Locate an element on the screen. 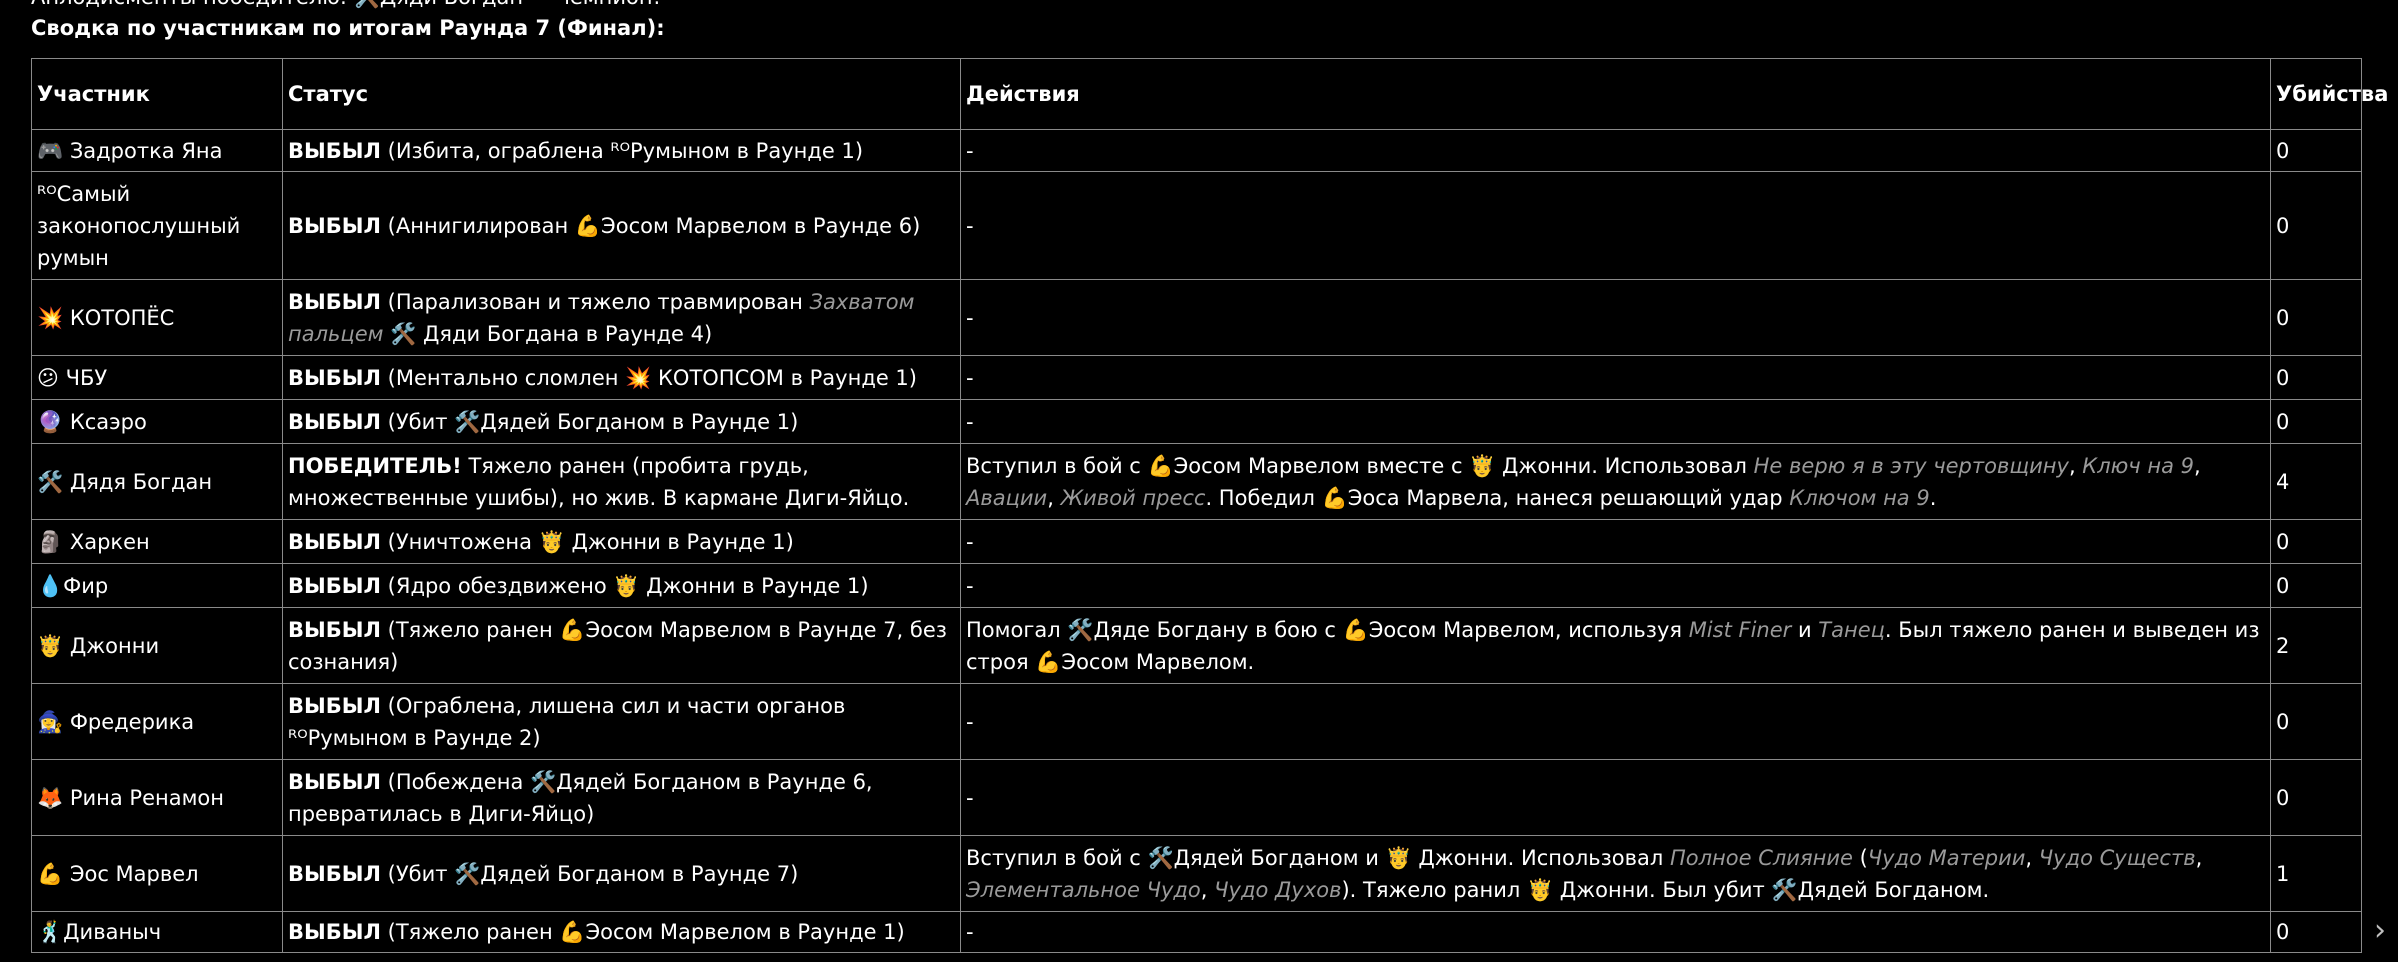  ability-name: Чудо Материи is located at coordinates (1946, 857).